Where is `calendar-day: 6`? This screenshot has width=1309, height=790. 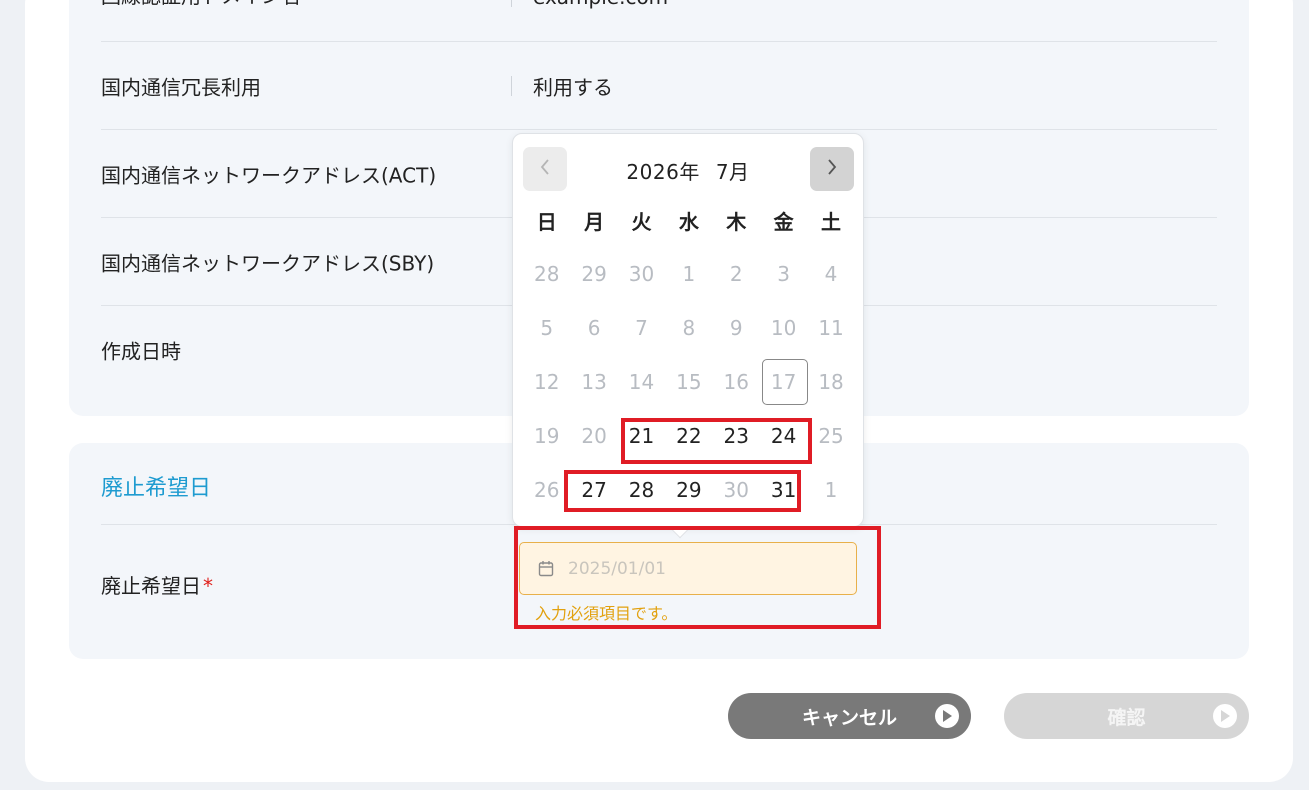
calendar-day: 6 is located at coordinates (594, 328).